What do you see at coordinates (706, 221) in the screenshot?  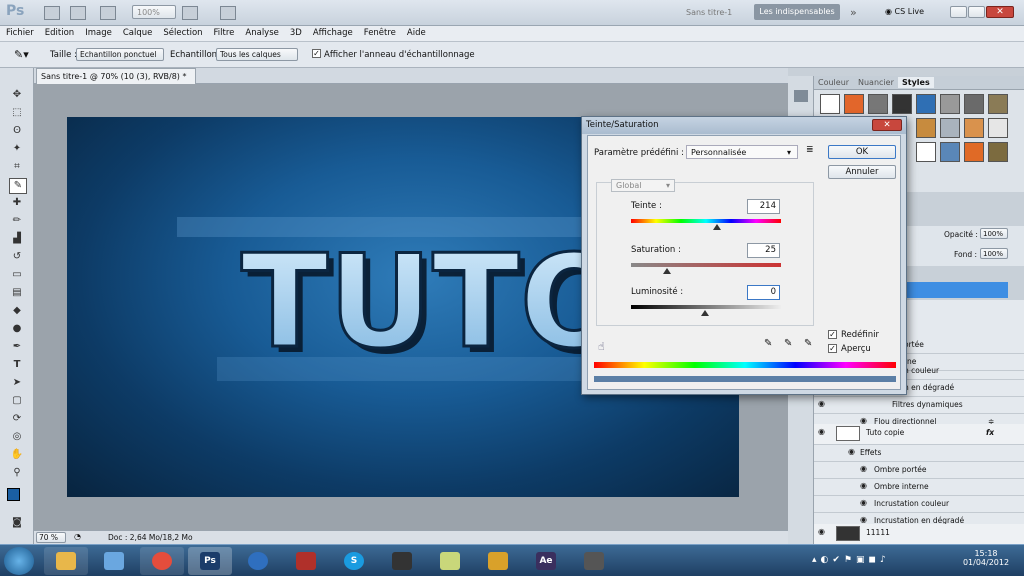 I see `hue-slider-track` at bounding box center [706, 221].